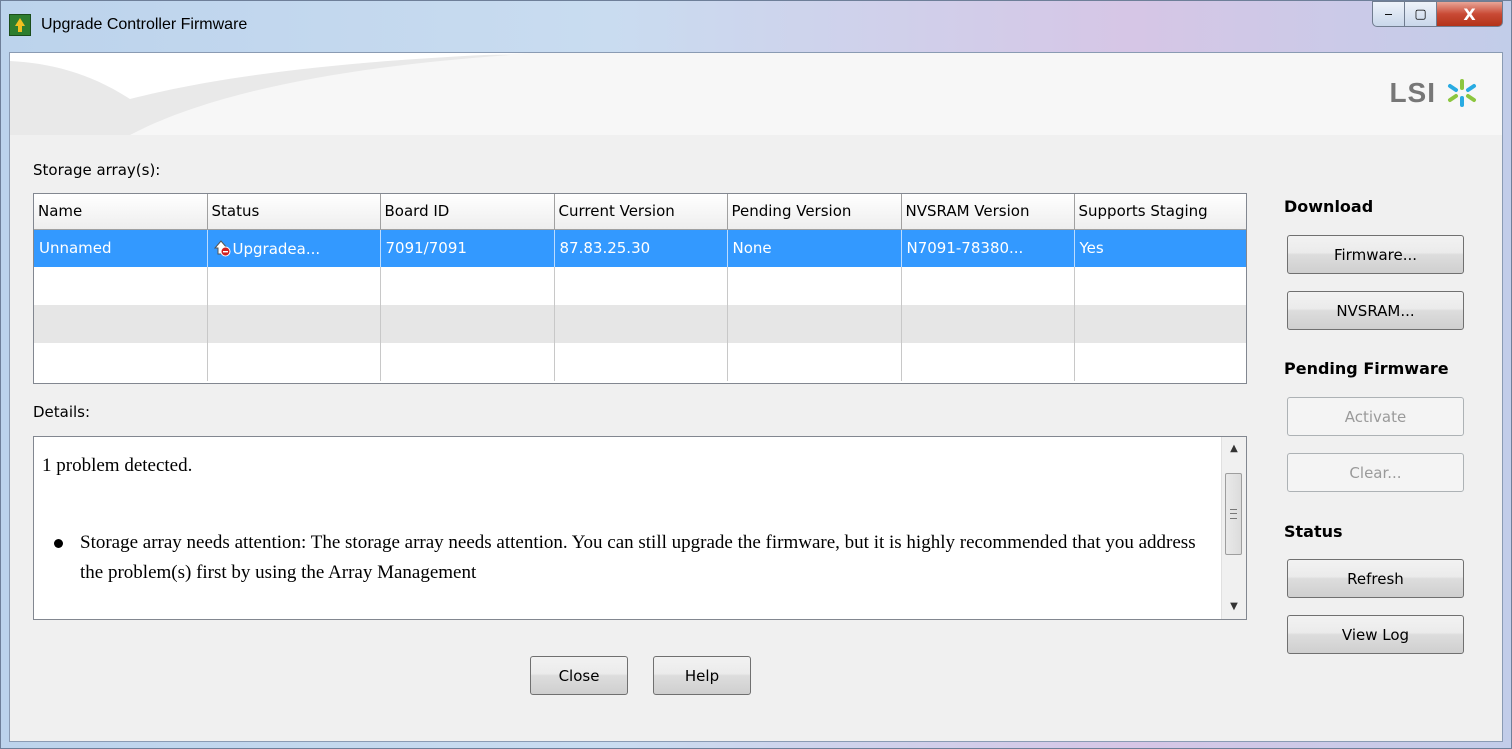  Describe the element at coordinates (1375, 578) in the screenshot. I see `refresh-button: Refresh` at that location.